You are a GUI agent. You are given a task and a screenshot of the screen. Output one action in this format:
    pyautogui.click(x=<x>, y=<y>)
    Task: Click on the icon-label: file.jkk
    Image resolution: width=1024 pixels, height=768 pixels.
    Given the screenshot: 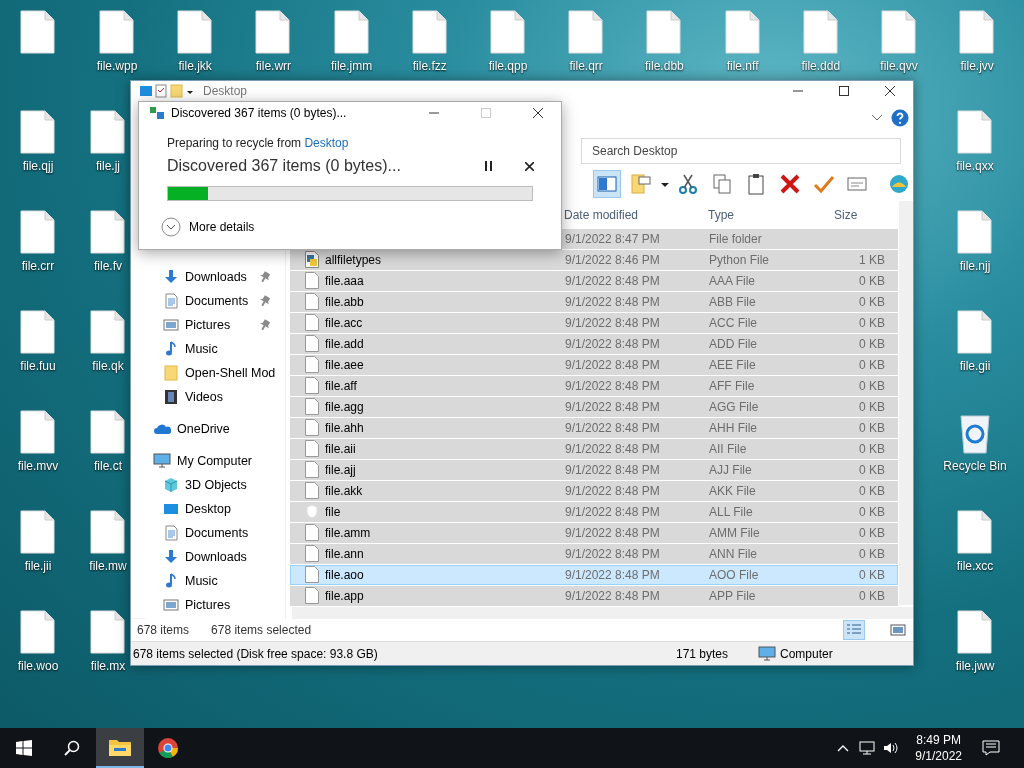 What is the action you would take?
    pyautogui.click(x=195, y=66)
    